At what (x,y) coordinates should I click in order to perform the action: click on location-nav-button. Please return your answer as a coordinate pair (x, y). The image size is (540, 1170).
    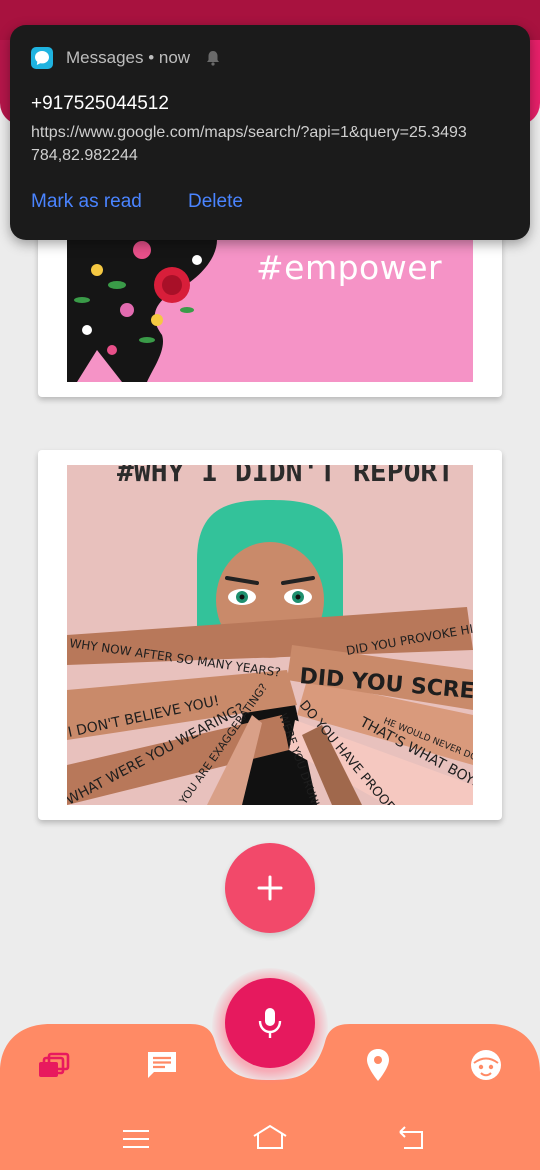
    Looking at the image, I should click on (378, 1067).